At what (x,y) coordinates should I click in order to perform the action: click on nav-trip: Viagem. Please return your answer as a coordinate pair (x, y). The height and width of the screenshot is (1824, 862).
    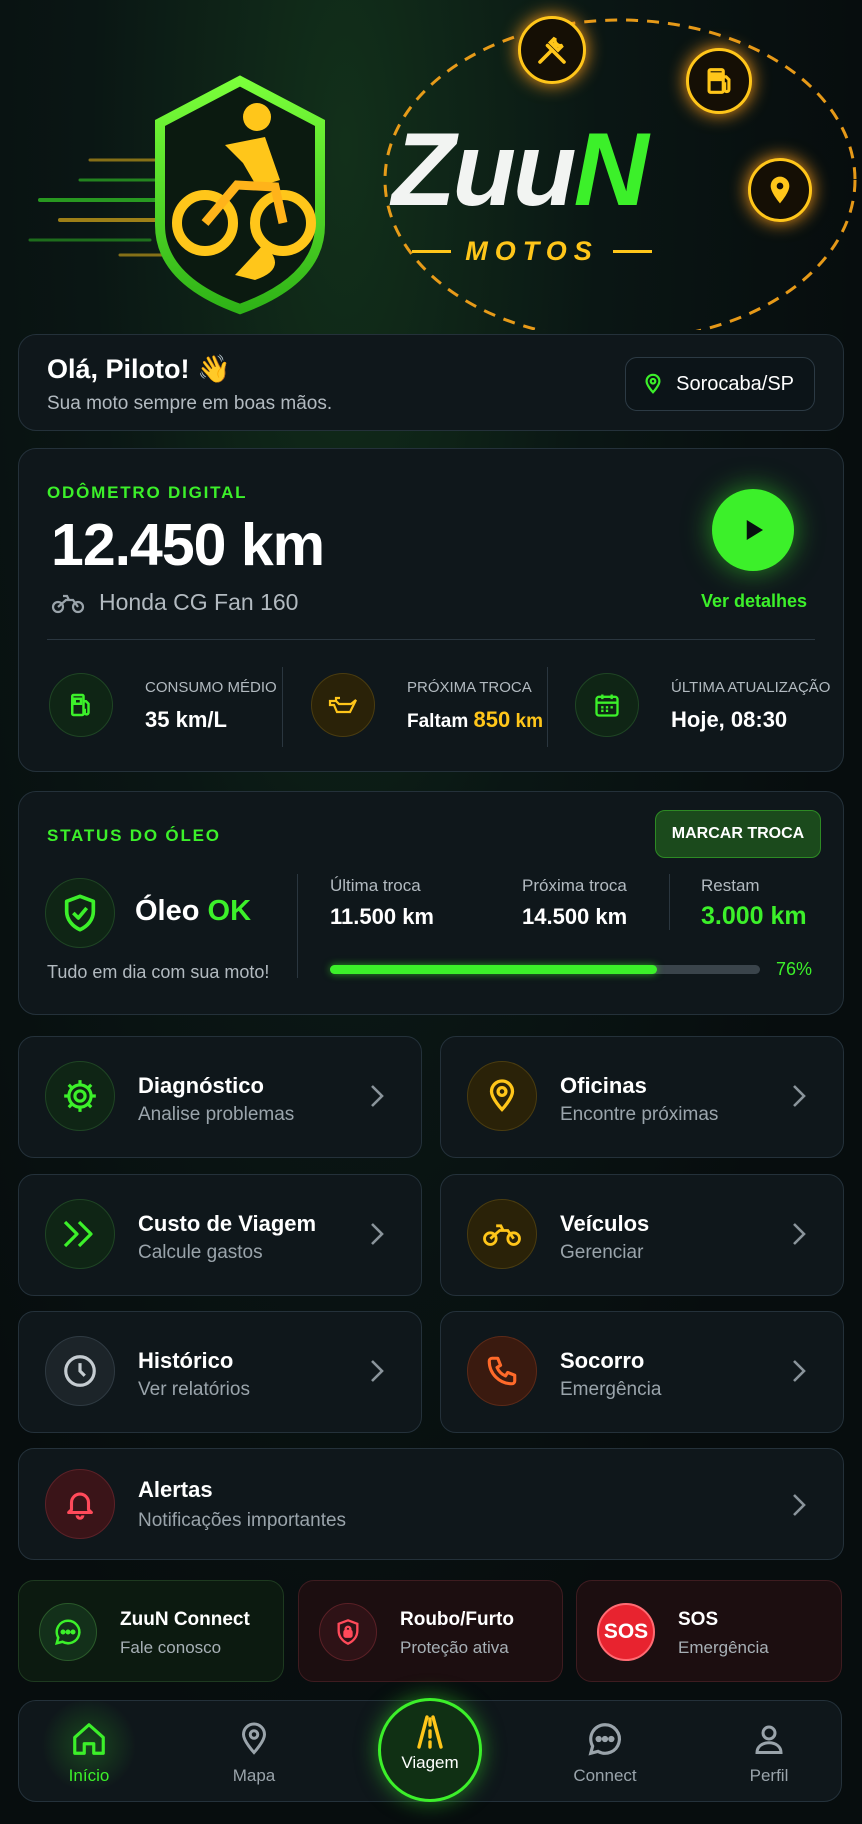
    Looking at the image, I should click on (430, 1750).